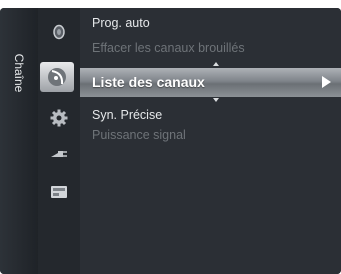  What do you see at coordinates (59, 154) in the screenshot?
I see `input-plug-icon` at bounding box center [59, 154].